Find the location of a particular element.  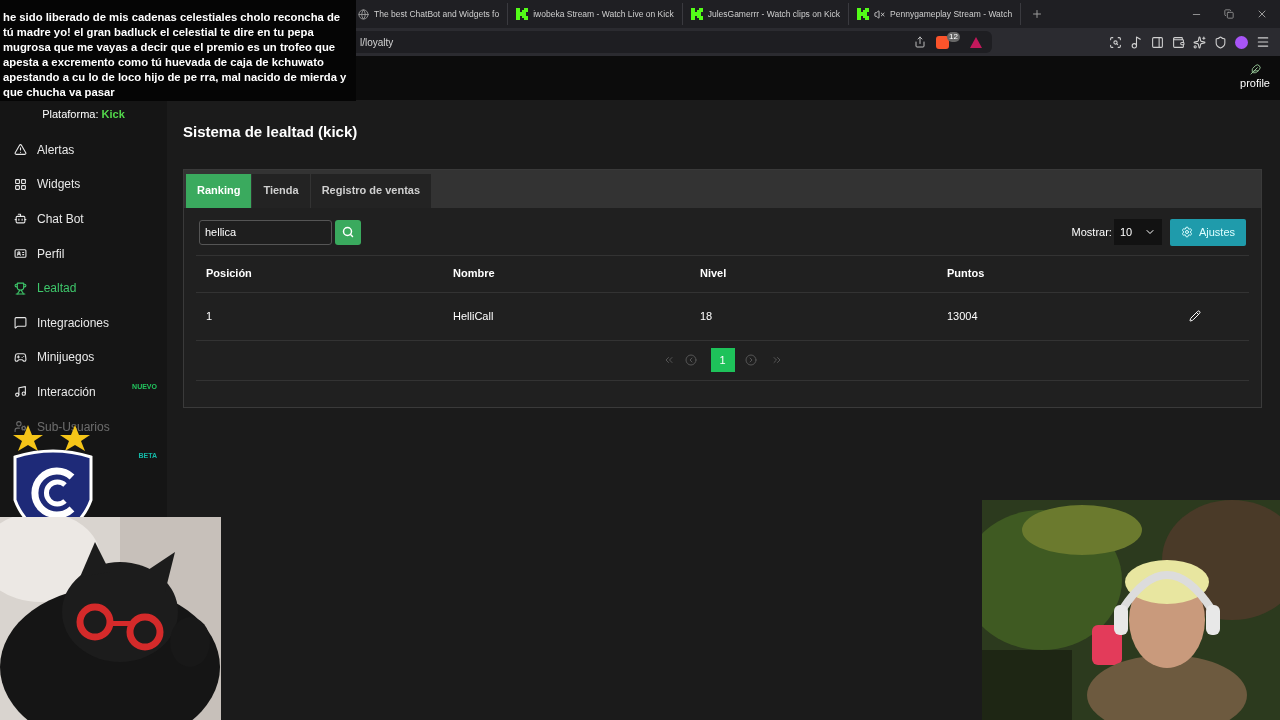

warning-icon is located at coordinates (20, 150).